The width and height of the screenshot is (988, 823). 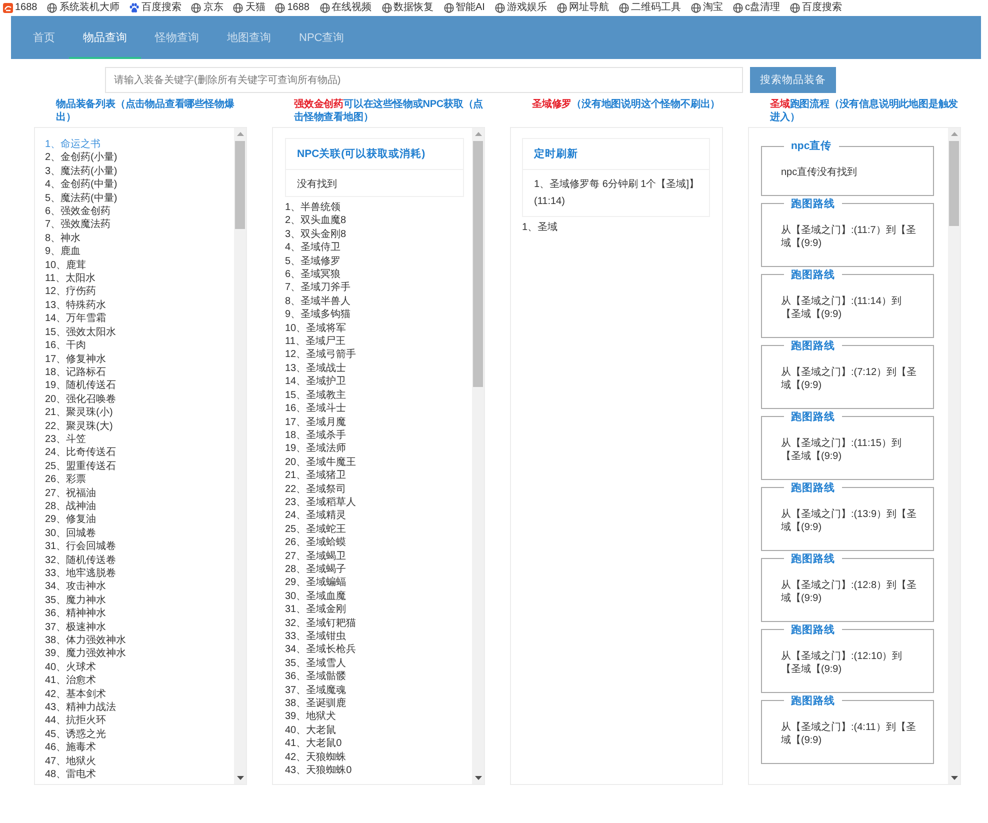 I want to click on monster-link: 34、圣域长枪兵, so click(x=374, y=650).